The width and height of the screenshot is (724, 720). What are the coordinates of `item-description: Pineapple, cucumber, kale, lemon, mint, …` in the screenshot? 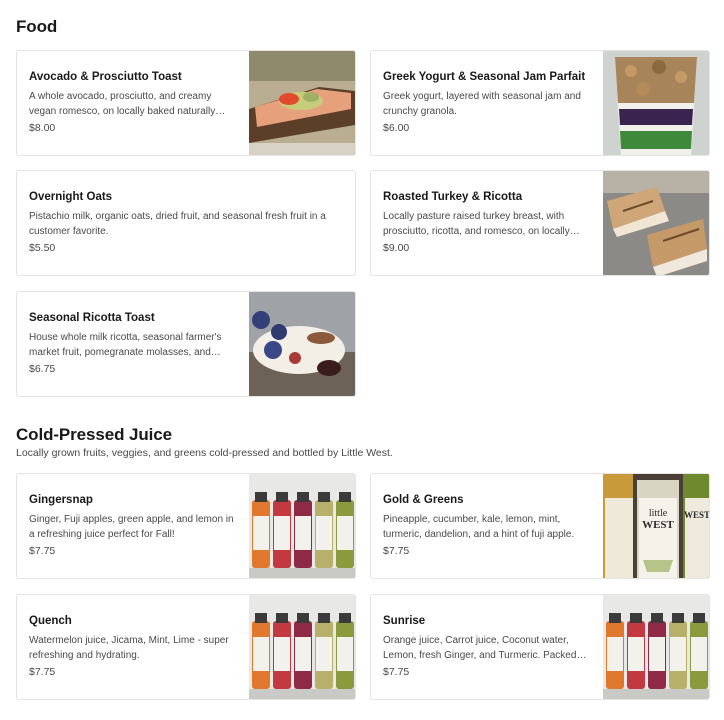 It's located at (479, 527).